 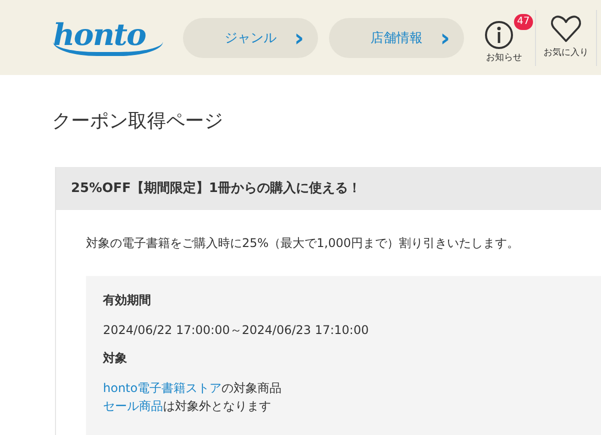 What do you see at coordinates (328, 188) in the screenshot?
I see `coupon-title: 25%OFF【期間限定】1冊からの購入に使える！` at bounding box center [328, 188].